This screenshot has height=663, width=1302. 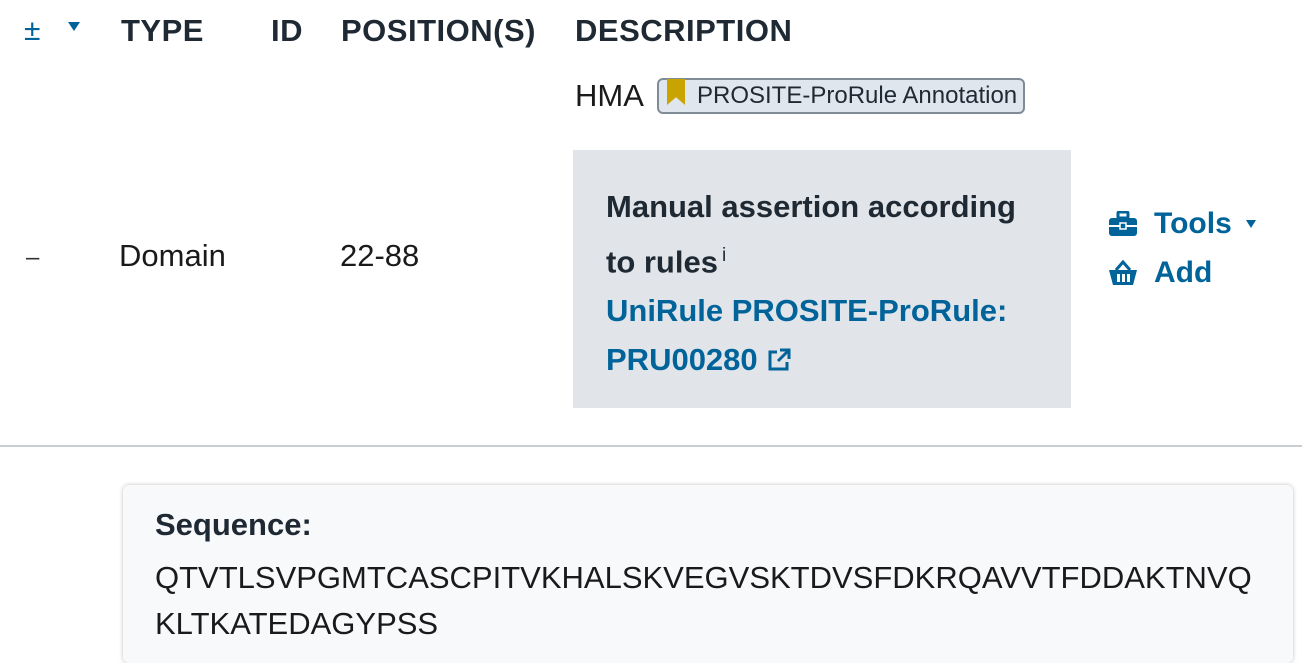 I want to click on collapse-row-toggle: –, so click(x=32, y=258).